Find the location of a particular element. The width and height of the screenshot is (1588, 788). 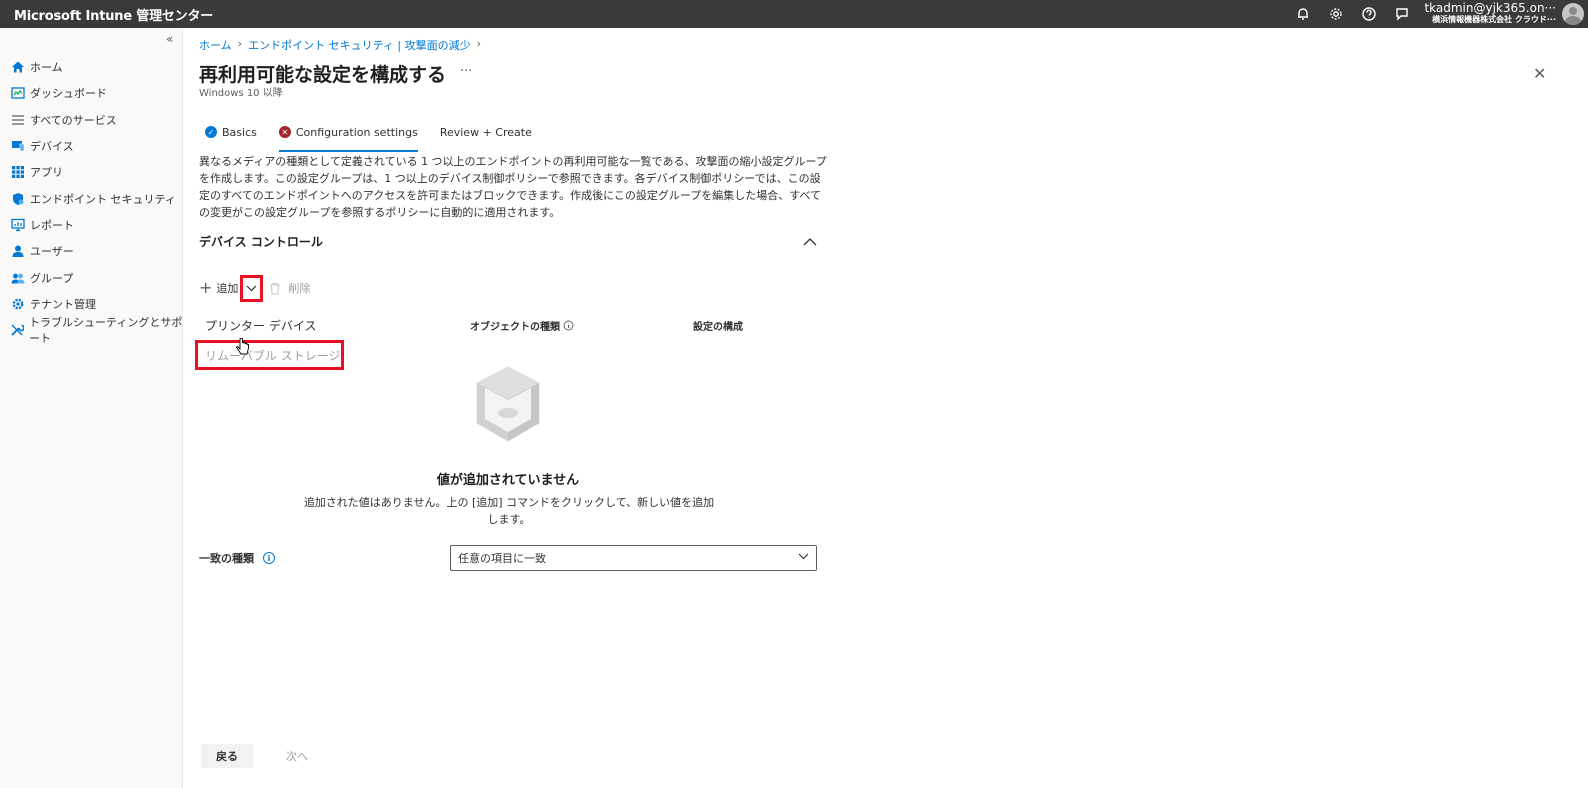

sidebar-item-devices: デバイス is located at coordinates (91, 146).